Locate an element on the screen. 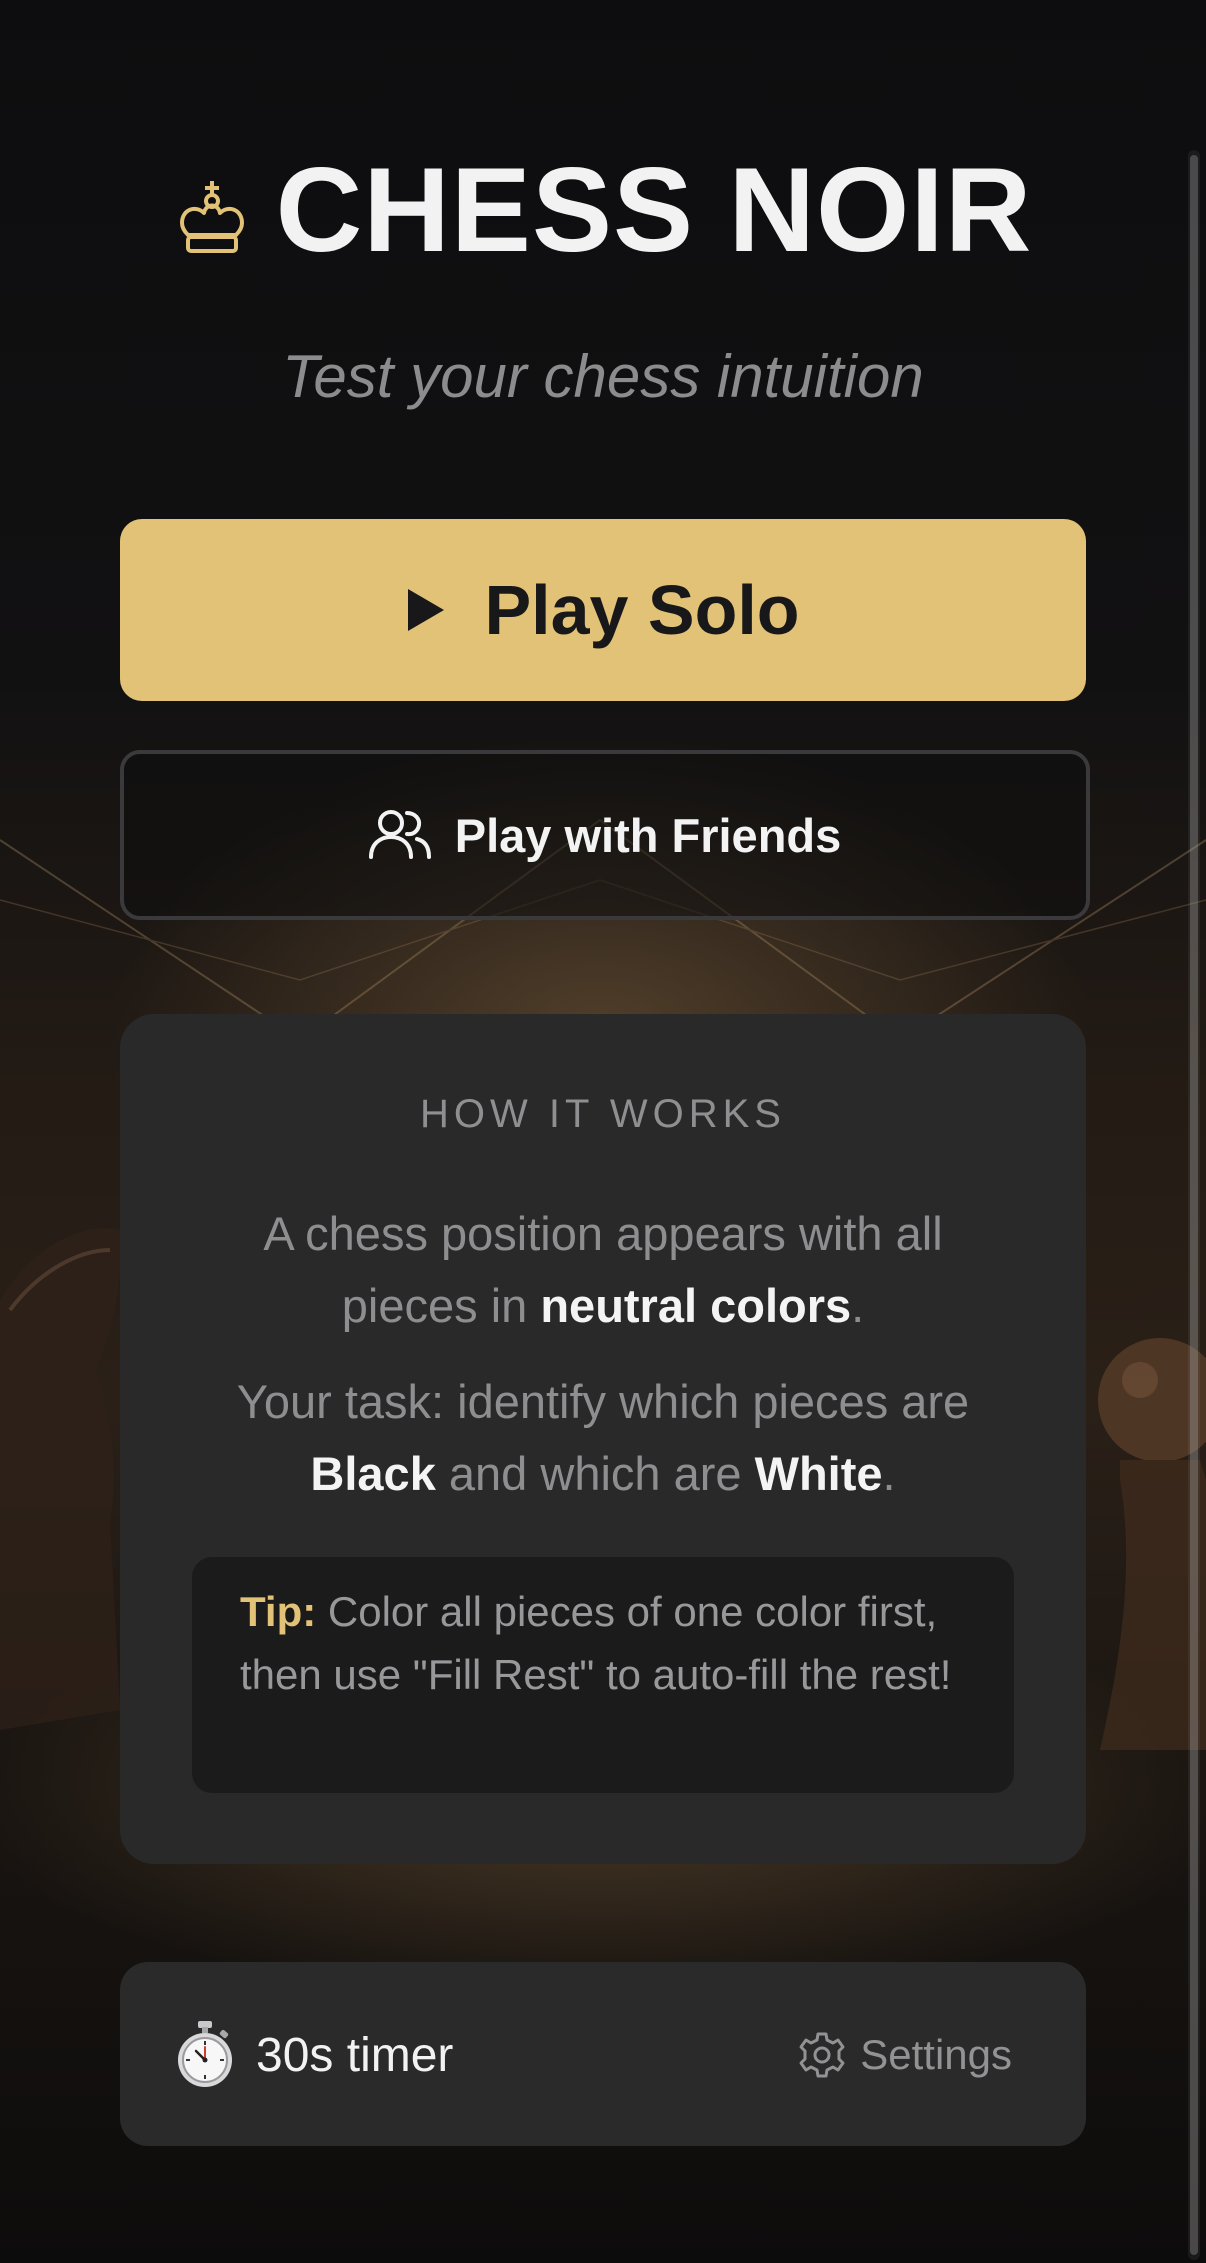  title-row: CHESS NOIR is located at coordinates (603, 210).